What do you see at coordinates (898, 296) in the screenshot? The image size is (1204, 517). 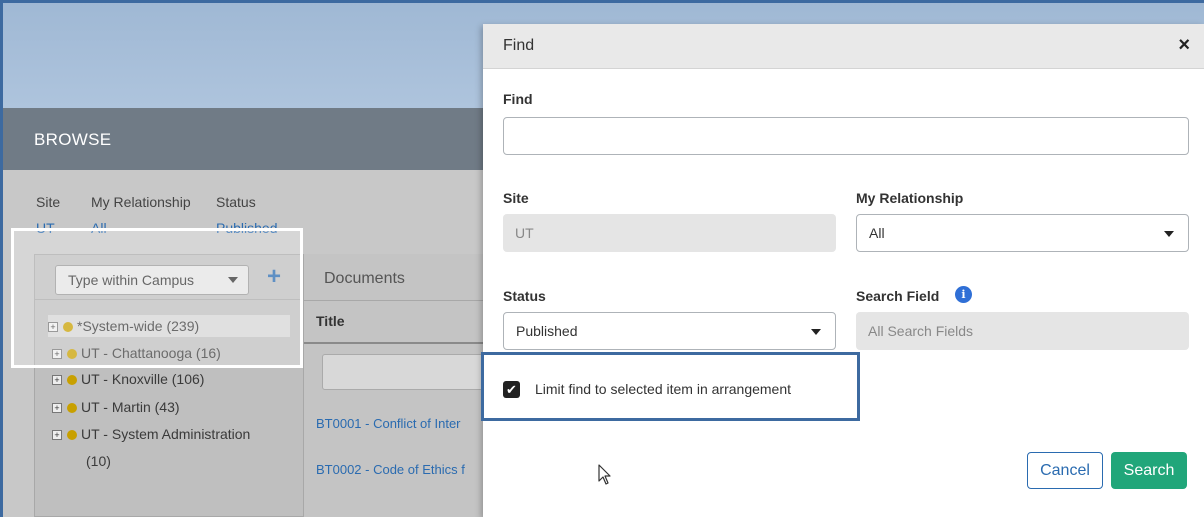 I see `search-field-label: Search Field` at bounding box center [898, 296].